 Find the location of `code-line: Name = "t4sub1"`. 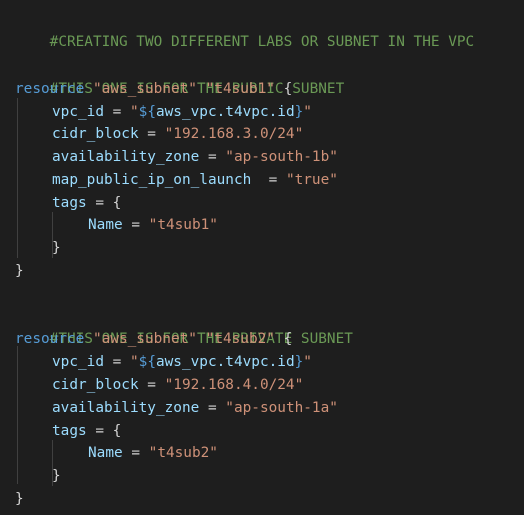

code-line: Name = "t4sub1" is located at coordinates (153, 225).